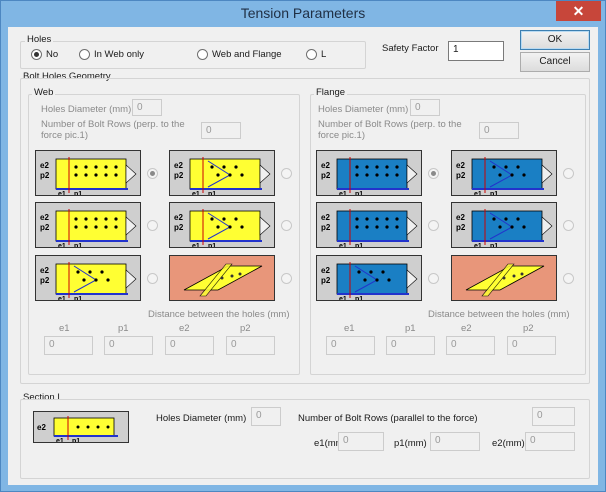 The height and width of the screenshot is (492, 606). I want to click on flange-pattern-picture-5: e2 p2 e1 p1, so click(369, 278).